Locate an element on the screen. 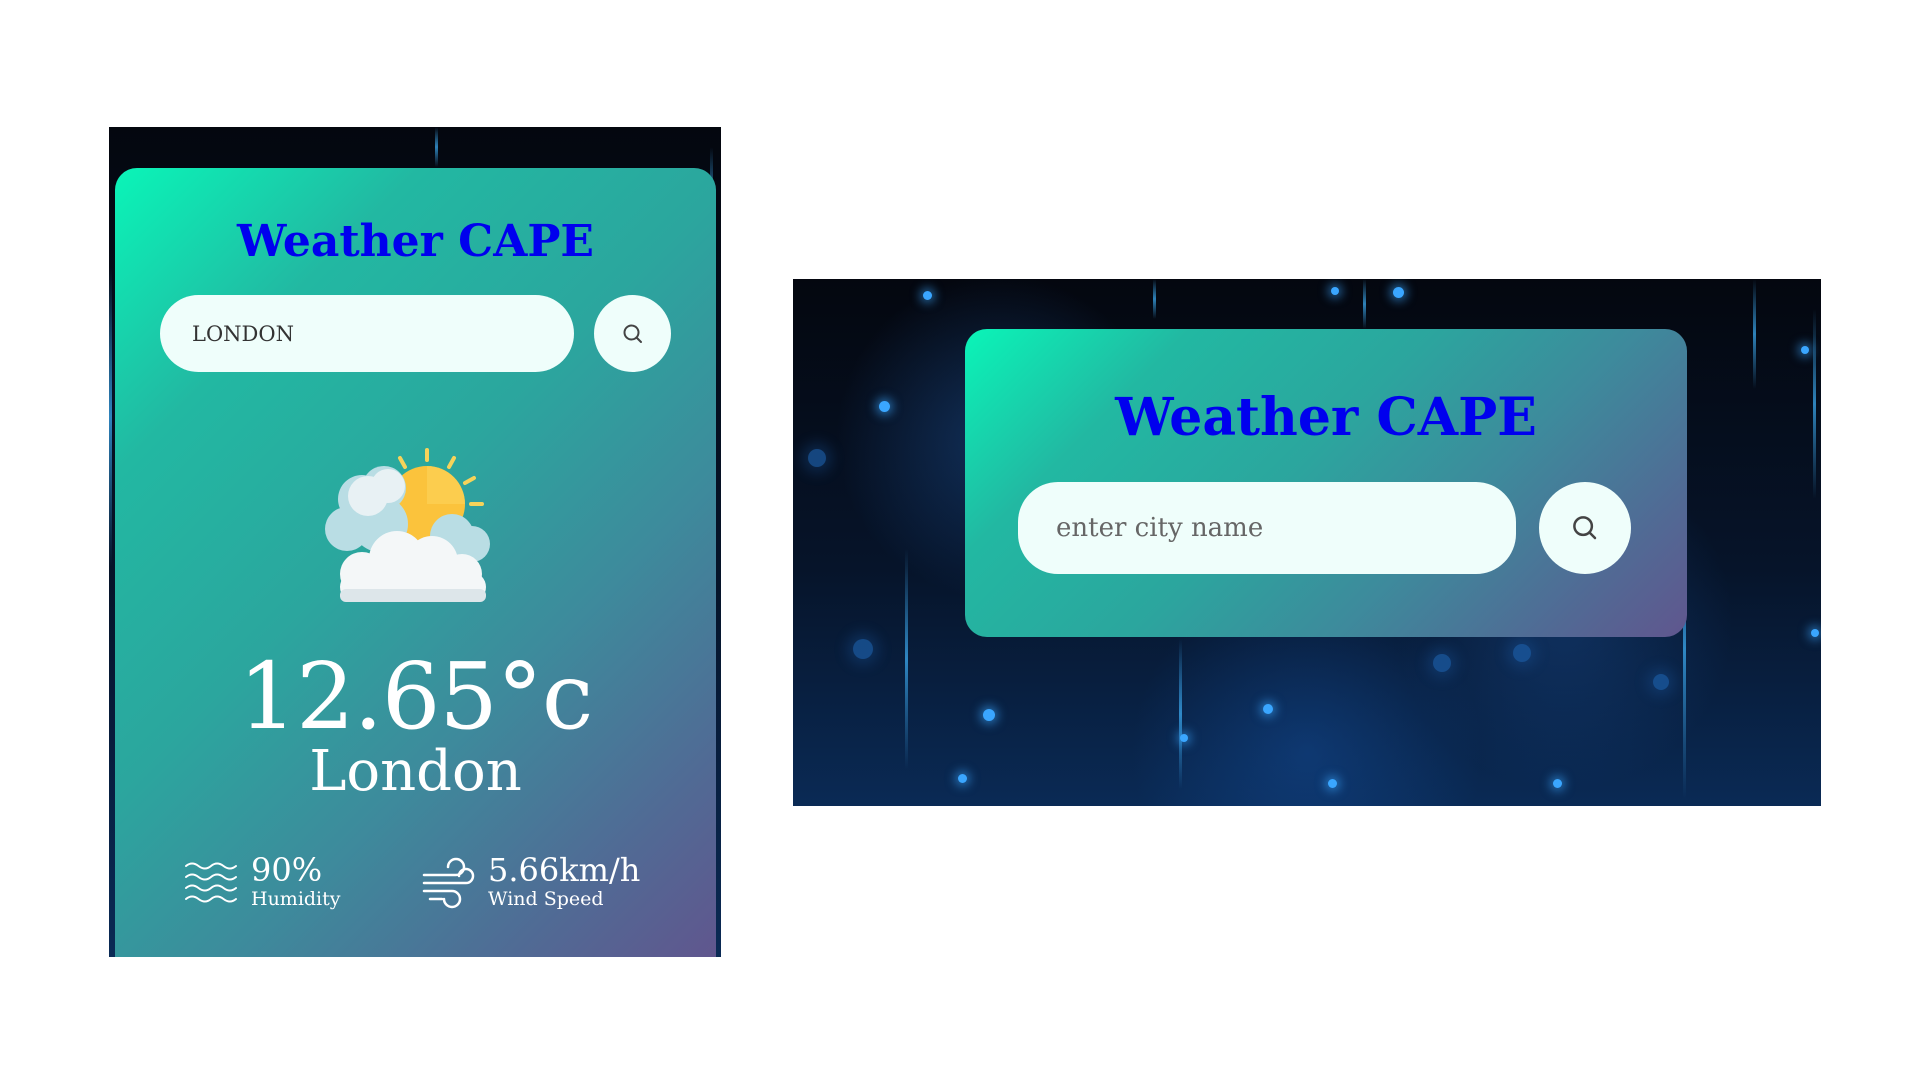 The height and width of the screenshot is (1080, 1920). wind-value: 5.66km/h is located at coordinates (564, 870).